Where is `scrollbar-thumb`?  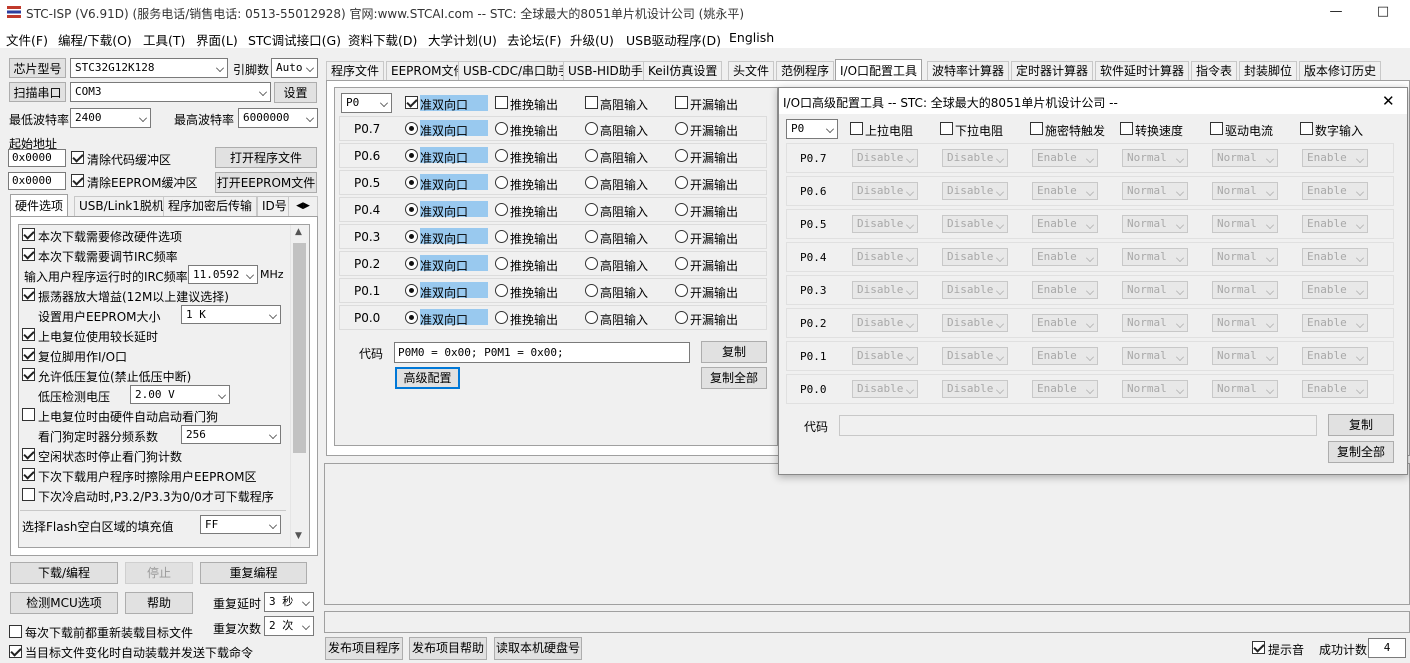
scrollbar-thumb is located at coordinates (299, 348).